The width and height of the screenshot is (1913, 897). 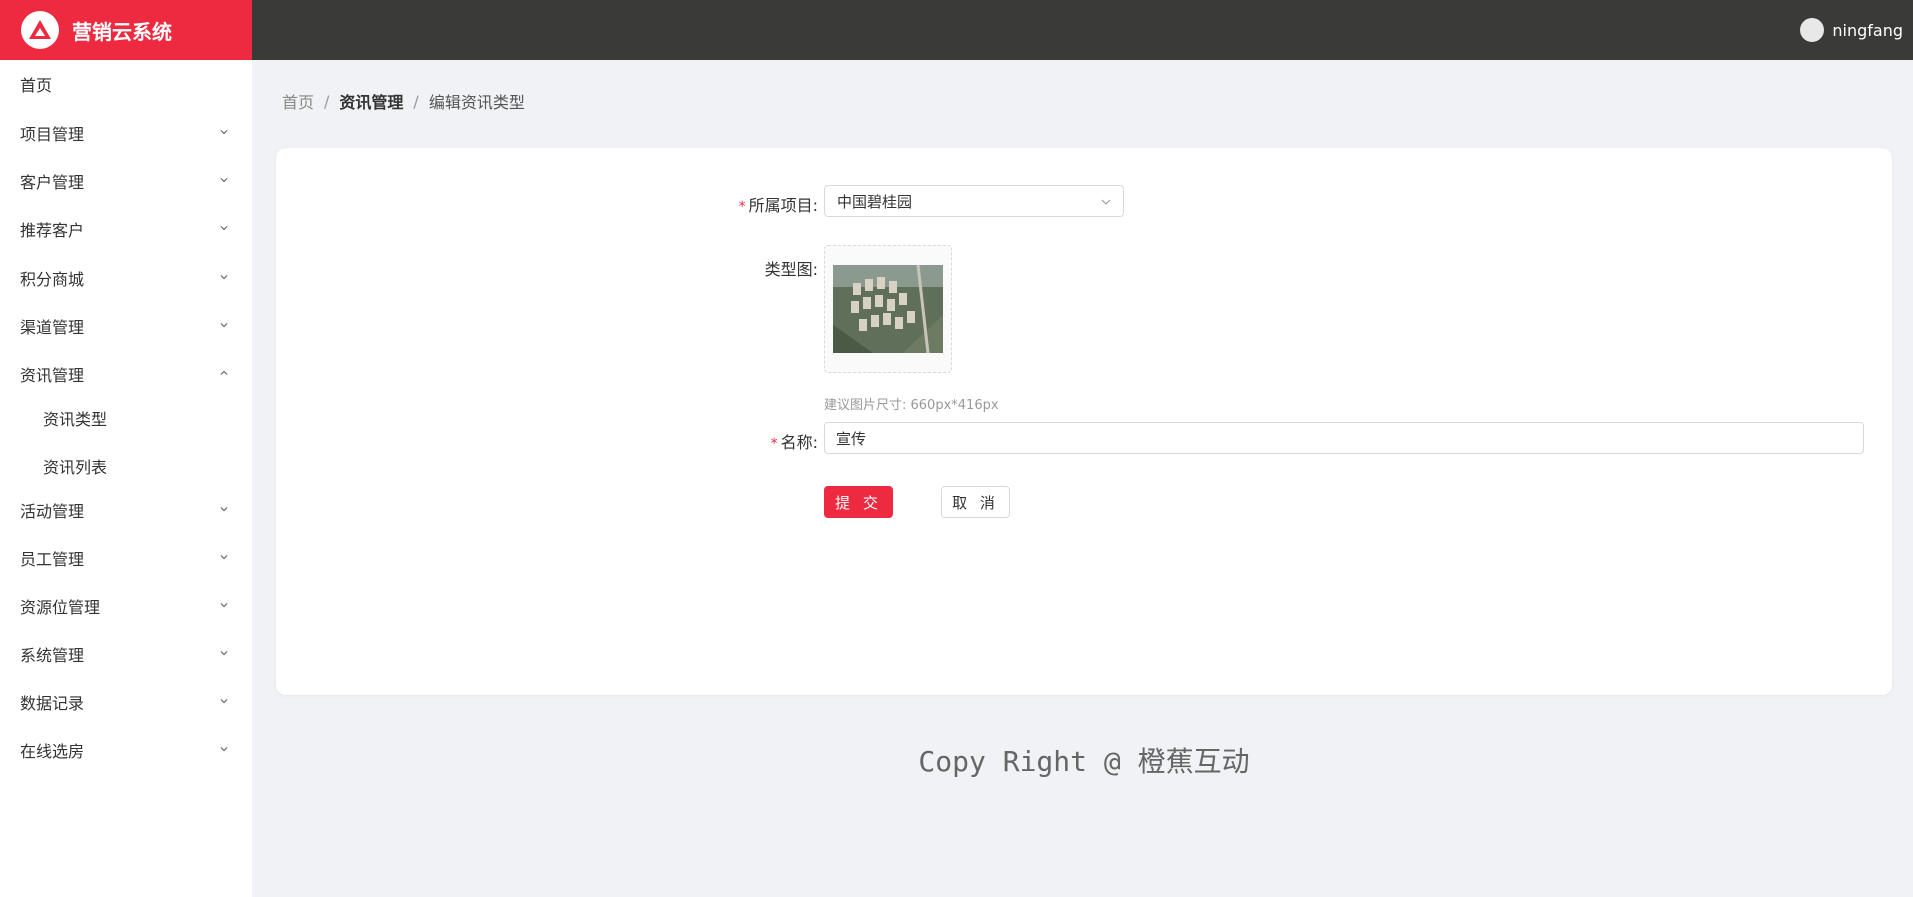 What do you see at coordinates (52, 703) in the screenshot?
I see `sidebar-item-label: 数据记录` at bounding box center [52, 703].